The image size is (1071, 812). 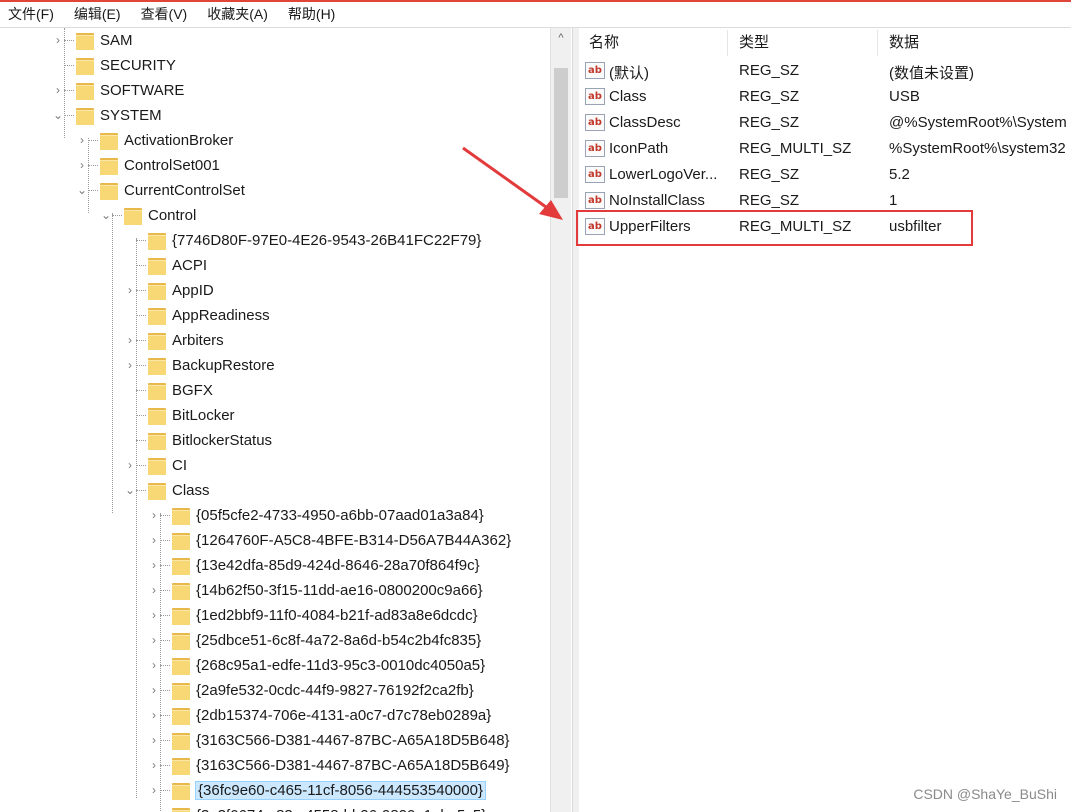 What do you see at coordinates (667, 148) in the screenshot?
I see `value-name: IconPath` at bounding box center [667, 148].